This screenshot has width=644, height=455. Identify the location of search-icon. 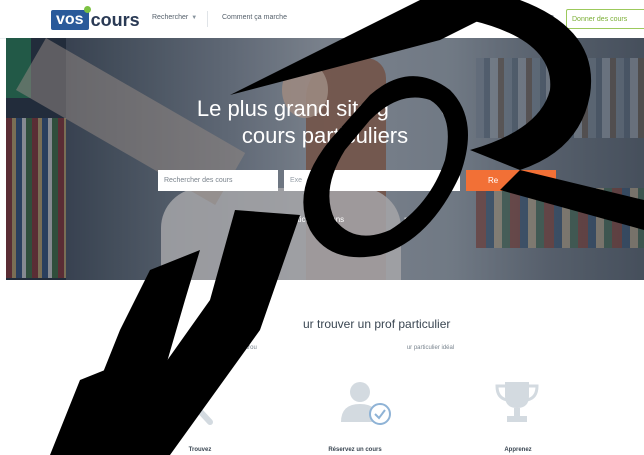
(448, 179).